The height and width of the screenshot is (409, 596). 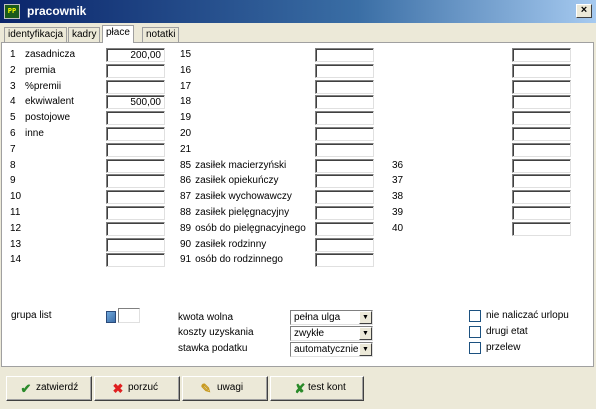 What do you see at coordinates (475, 332) in the screenshot?
I see `drugi-etat-checkbox` at bounding box center [475, 332].